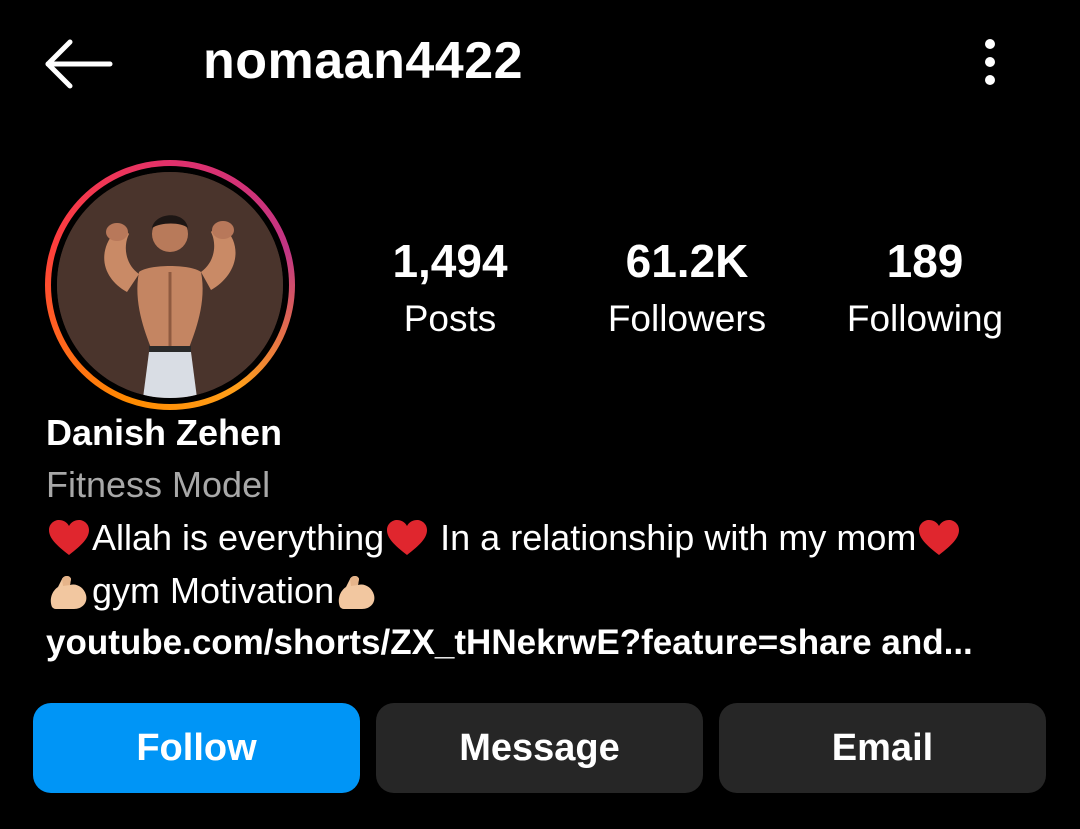 The image size is (1080, 829). What do you see at coordinates (687, 318) in the screenshot?
I see `followers-label: Followers` at bounding box center [687, 318].